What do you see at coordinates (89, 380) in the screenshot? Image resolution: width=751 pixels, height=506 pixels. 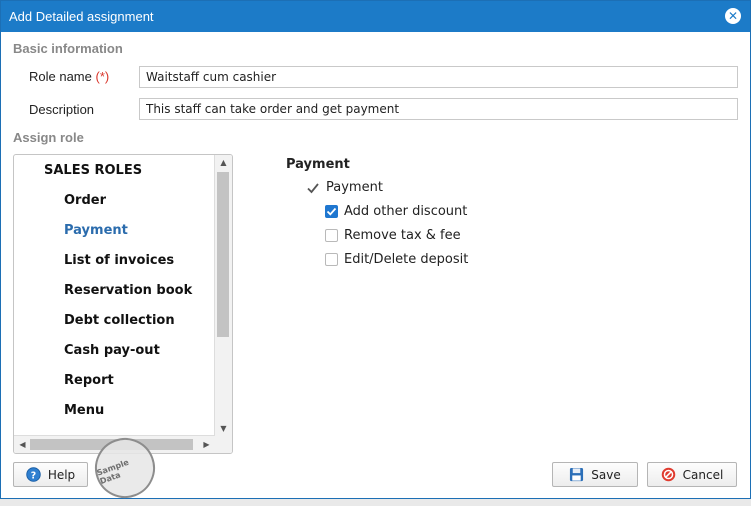 I see `tree-item-report: Report` at bounding box center [89, 380].